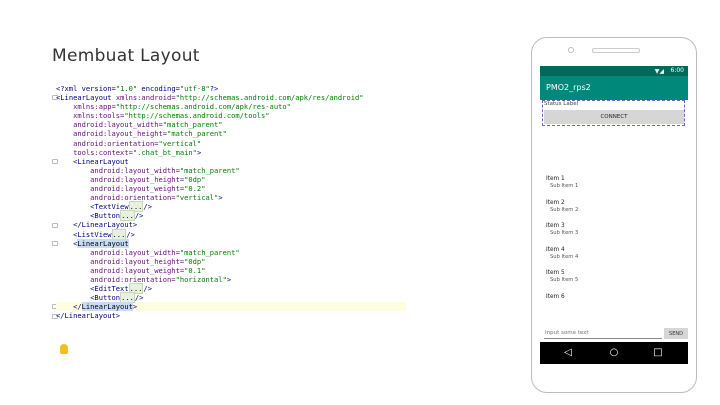 The image size is (720, 405). I want to click on slide-title: Membuat Layout, so click(126, 56).